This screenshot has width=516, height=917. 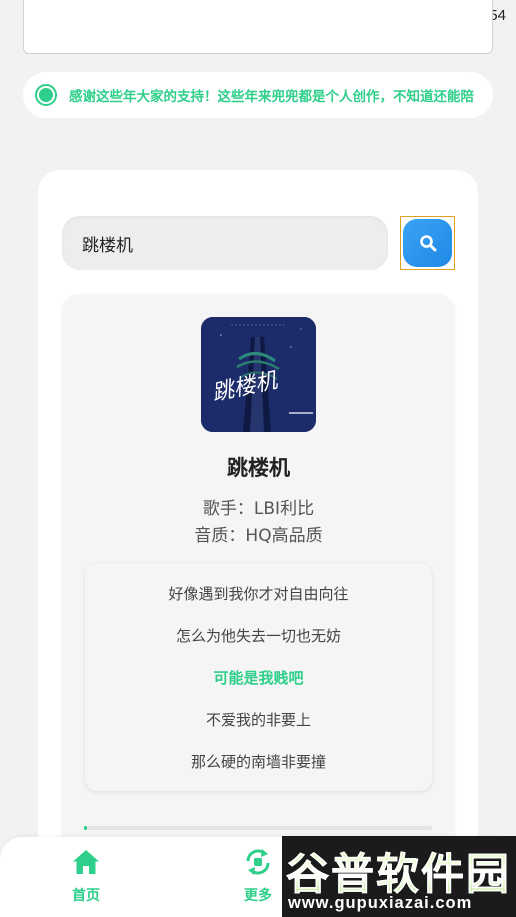 What do you see at coordinates (258, 468) in the screenshot?
I see `song-title: 跳楼机` at bounding box center [258, 468].